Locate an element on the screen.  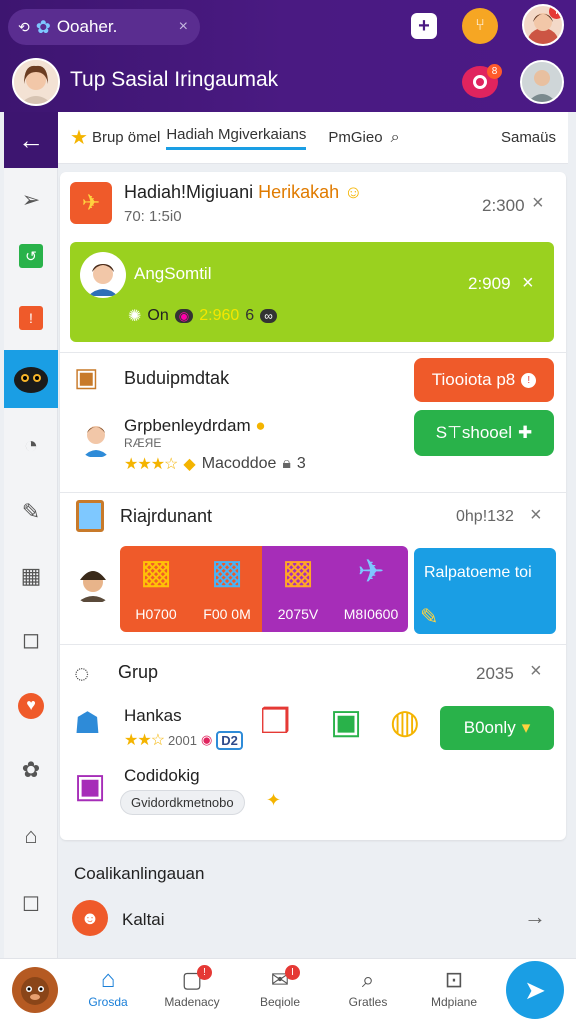
profile-avatar is located at coordinates (36, 82).